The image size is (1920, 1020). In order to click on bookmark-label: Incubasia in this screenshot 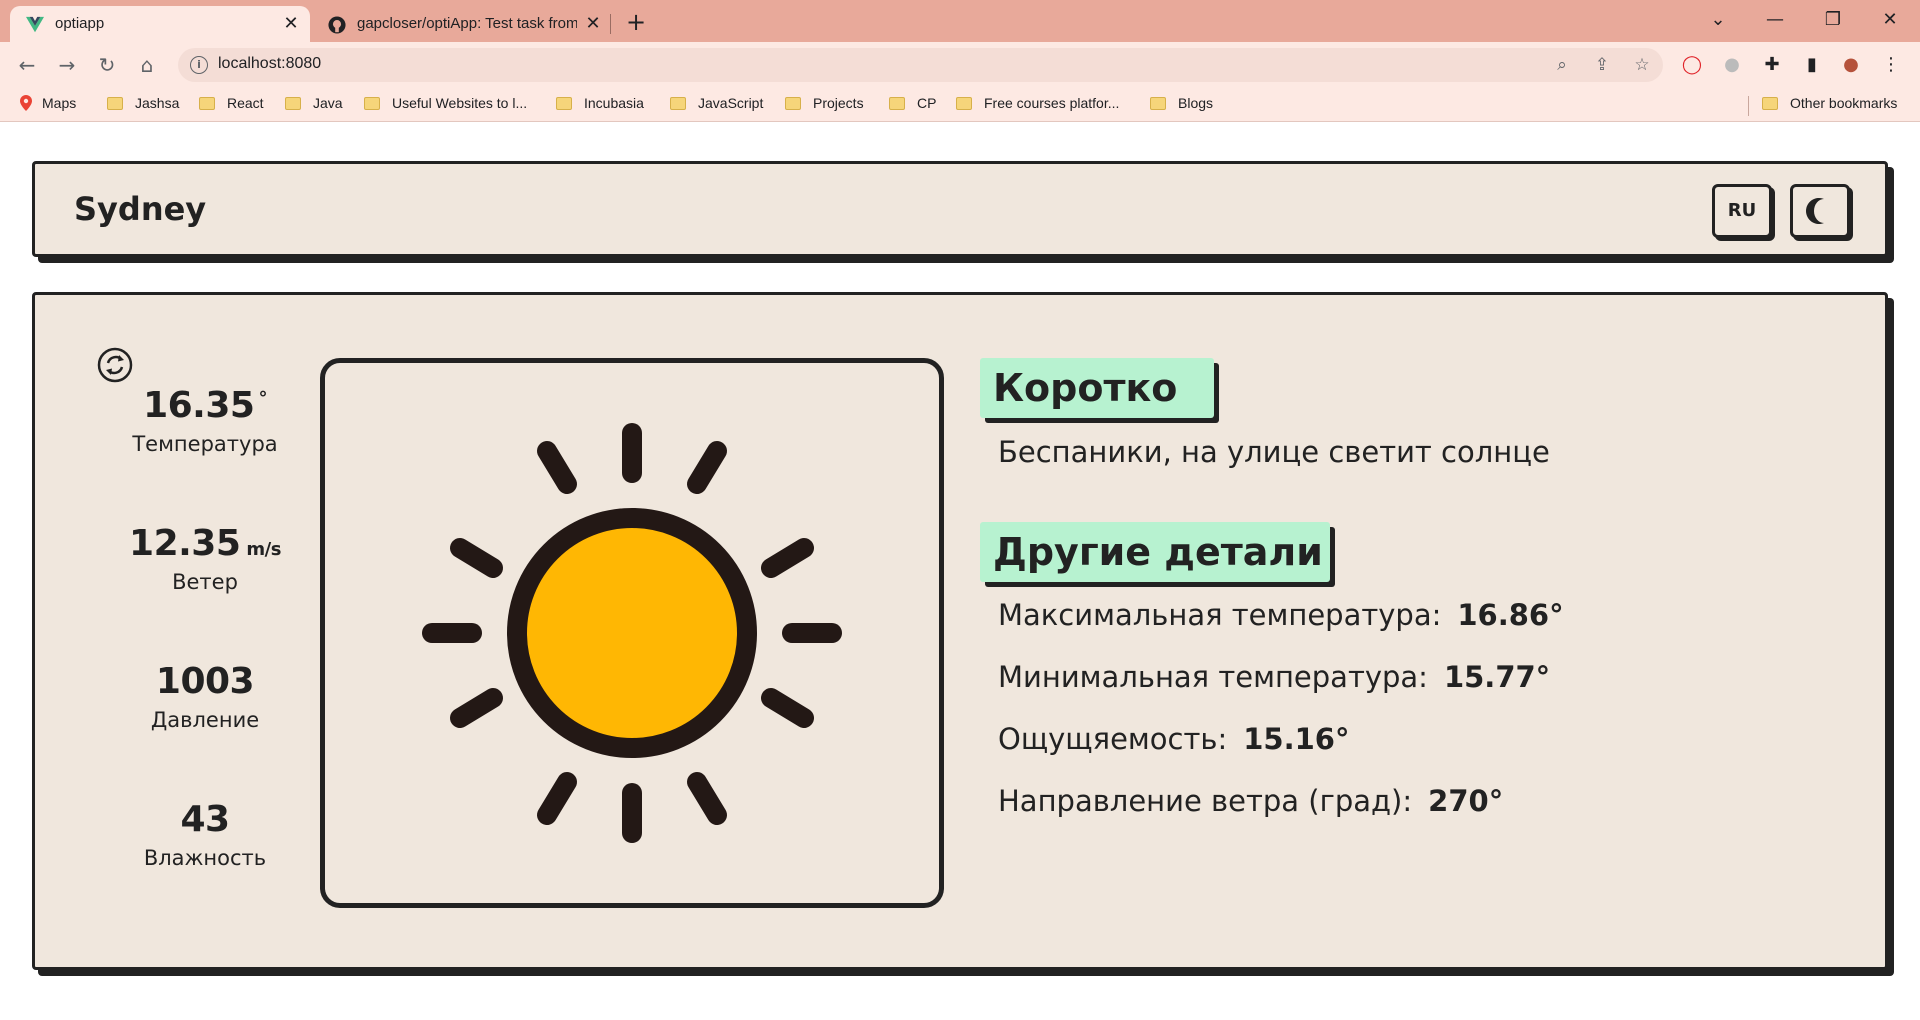, I will do `click(614, 103)`.